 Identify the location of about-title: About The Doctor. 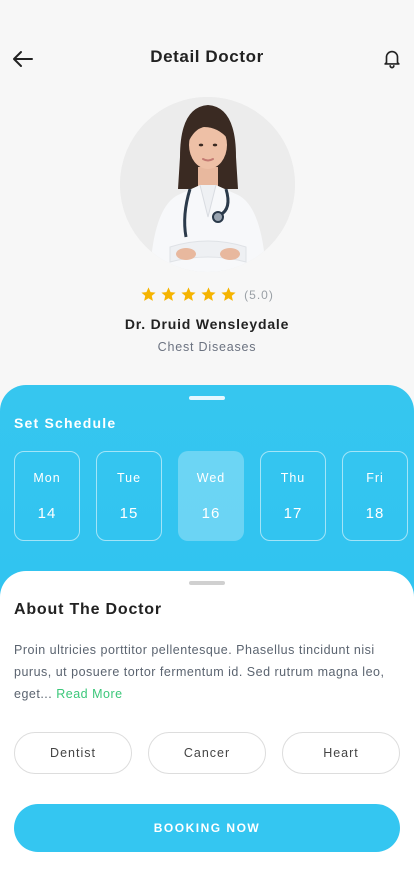
(88, 609).